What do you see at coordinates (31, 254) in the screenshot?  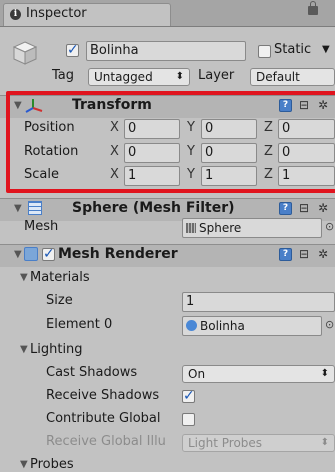 I see `mesh-renderer-icon` at bounding box center [31, 254].